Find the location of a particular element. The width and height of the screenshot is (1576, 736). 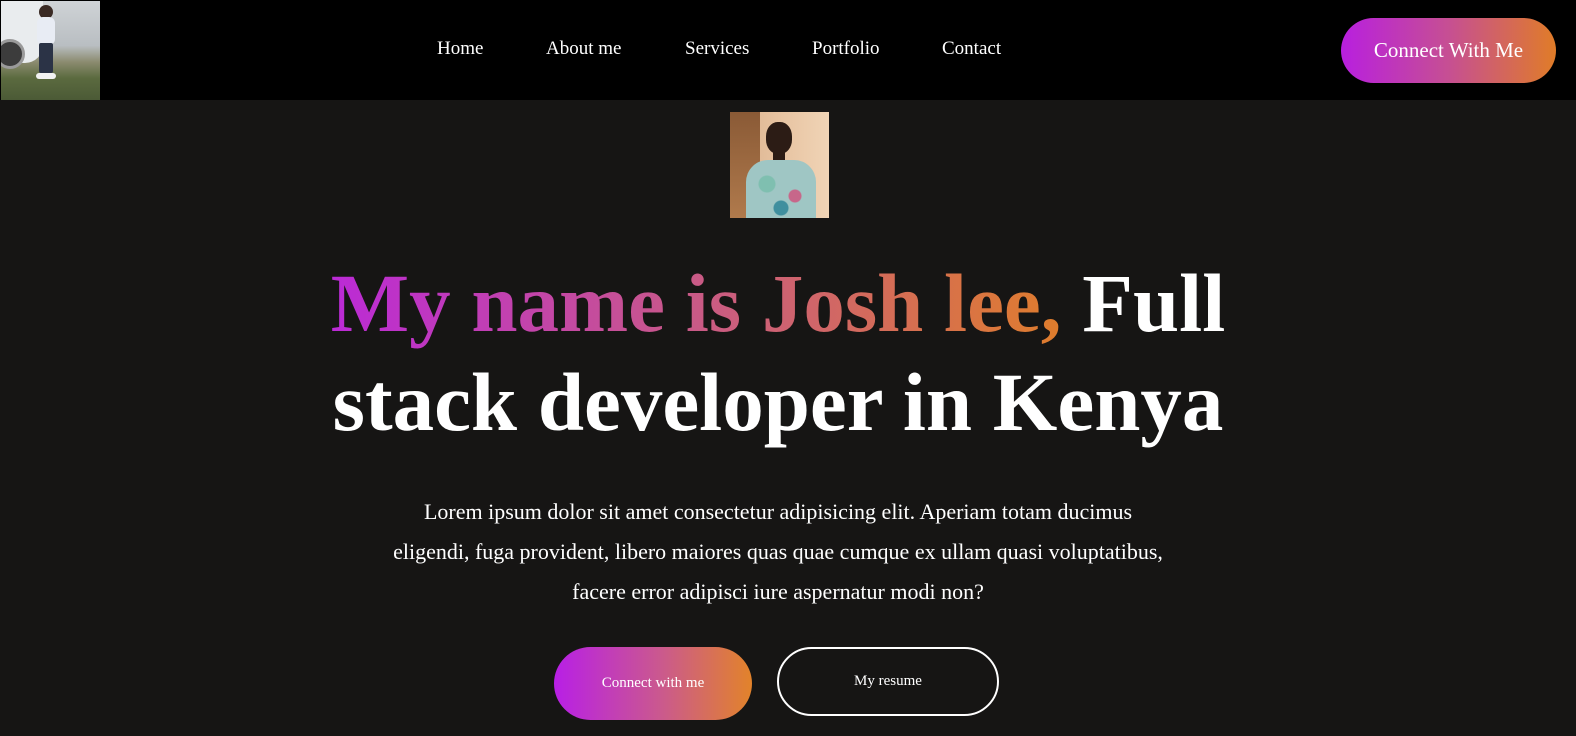

nav-link-services: Services is located at coordinates (717, 49).